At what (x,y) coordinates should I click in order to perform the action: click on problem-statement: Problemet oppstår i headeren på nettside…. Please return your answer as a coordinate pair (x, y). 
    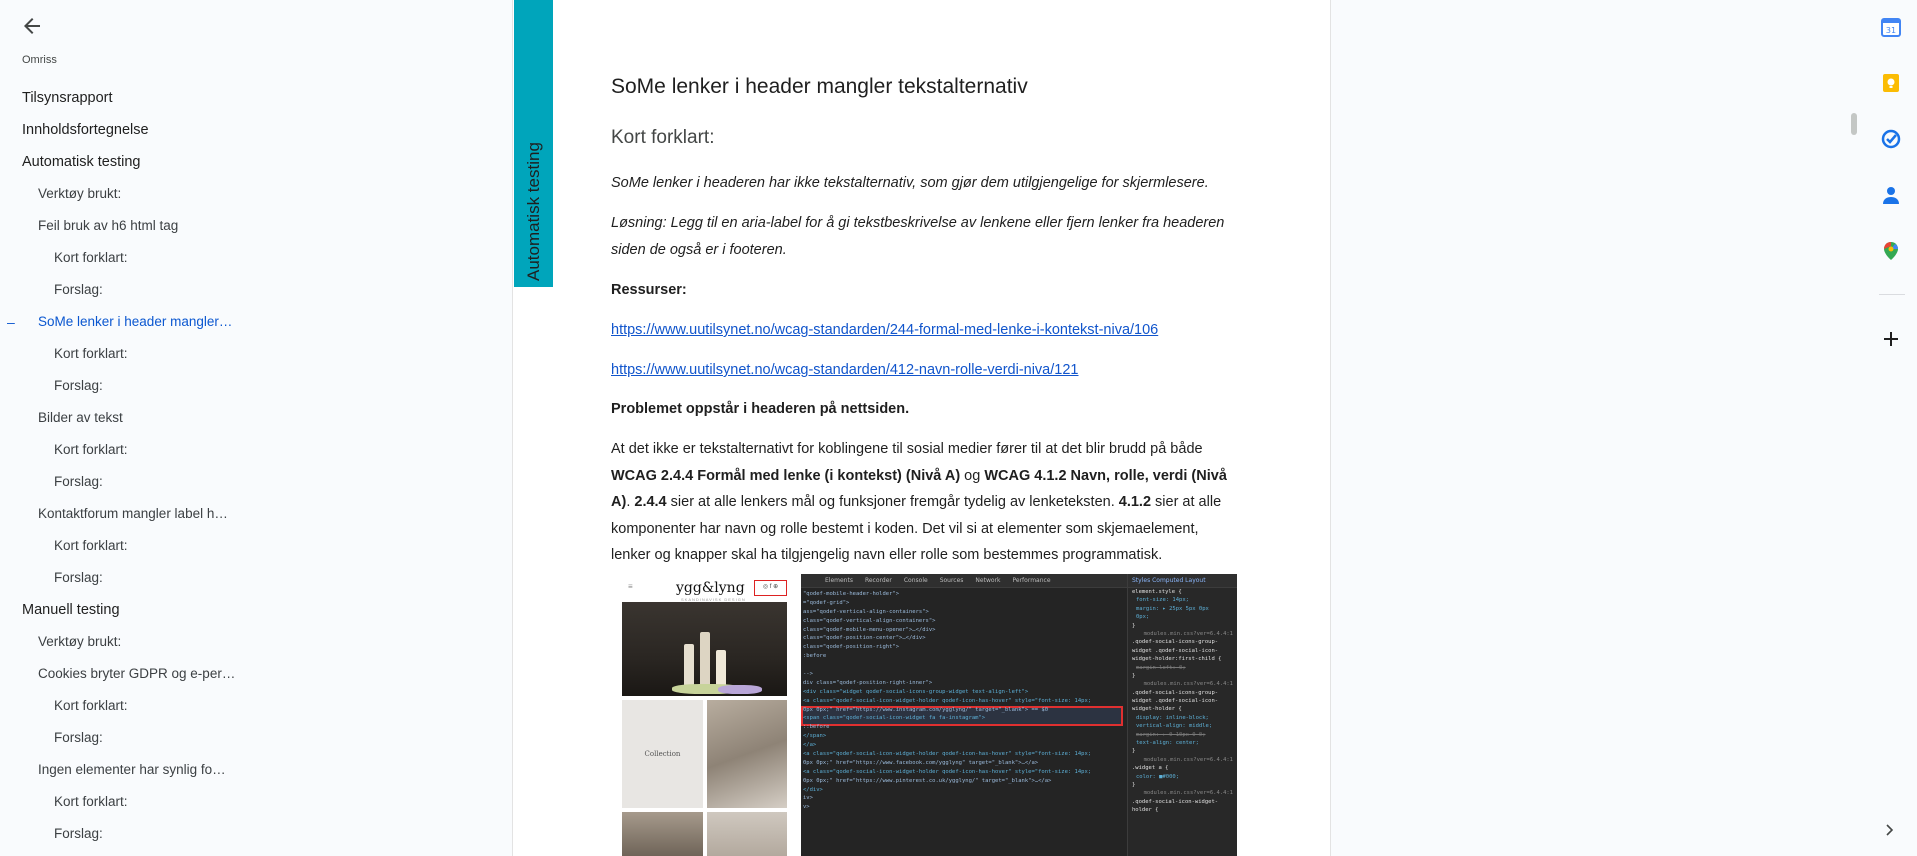
    Looking at the image, I should click on (760, 409).